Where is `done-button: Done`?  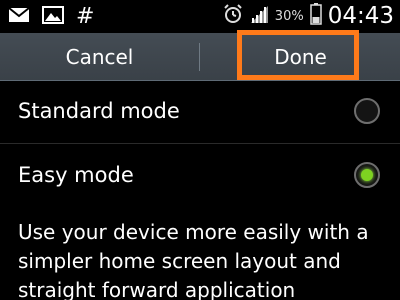 done-button: Done is located at coordinates (300, 56).